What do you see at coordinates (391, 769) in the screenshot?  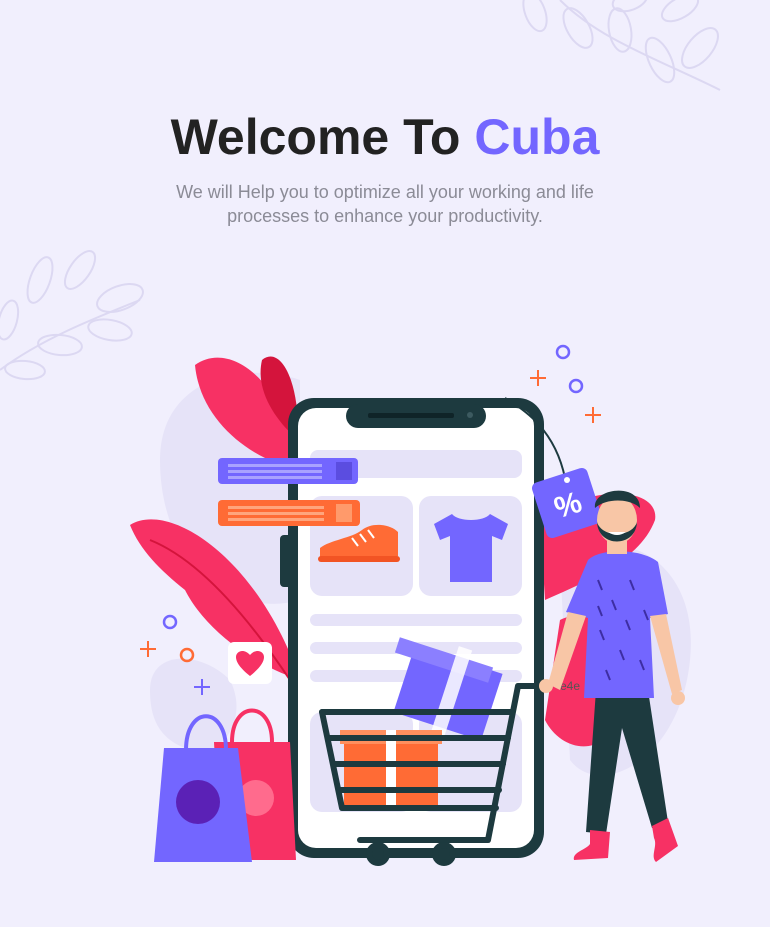 I see `orange-box-icon` at bounding box center [391, 769].